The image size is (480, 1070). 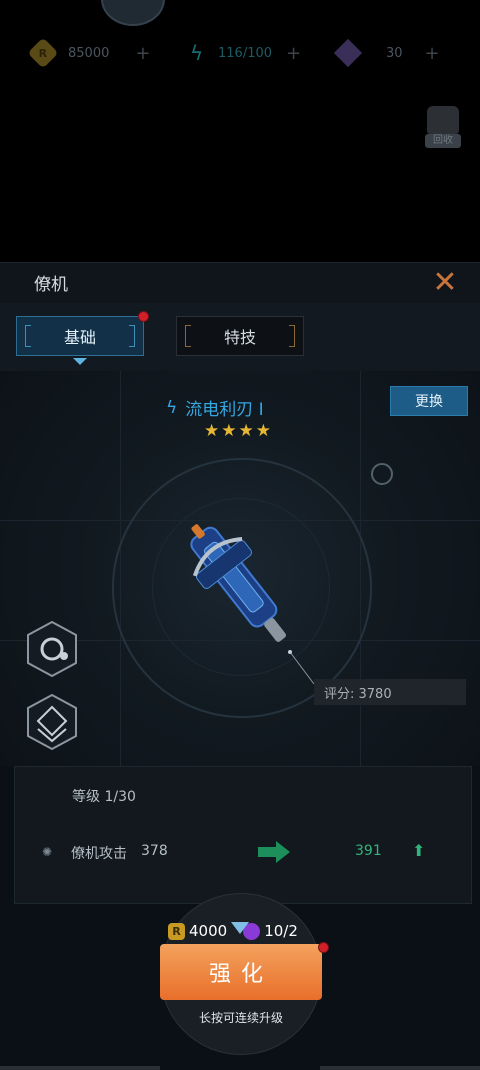 I want to click on weapon-name: ϟ 流电利刃 I, so click(x=241, y=408).